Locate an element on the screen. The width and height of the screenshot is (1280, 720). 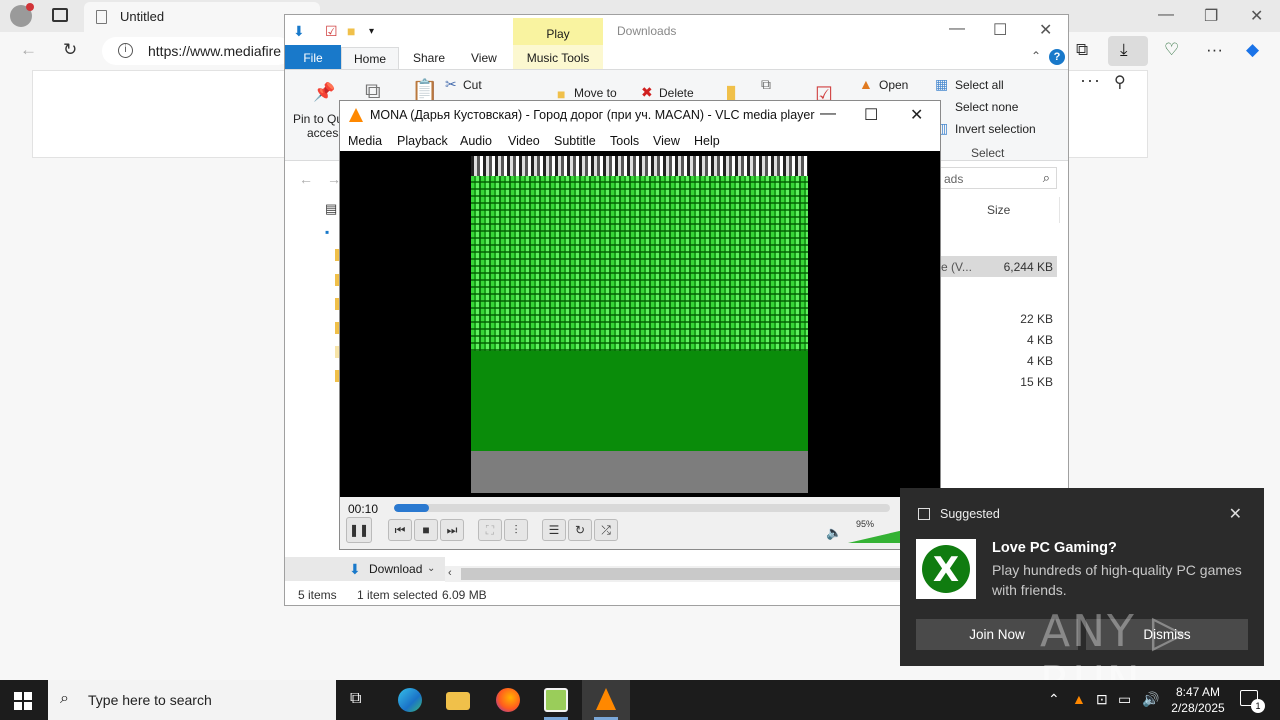
show-hidden-icons-icon: ⌃ is located at coordinates (1054, 699).